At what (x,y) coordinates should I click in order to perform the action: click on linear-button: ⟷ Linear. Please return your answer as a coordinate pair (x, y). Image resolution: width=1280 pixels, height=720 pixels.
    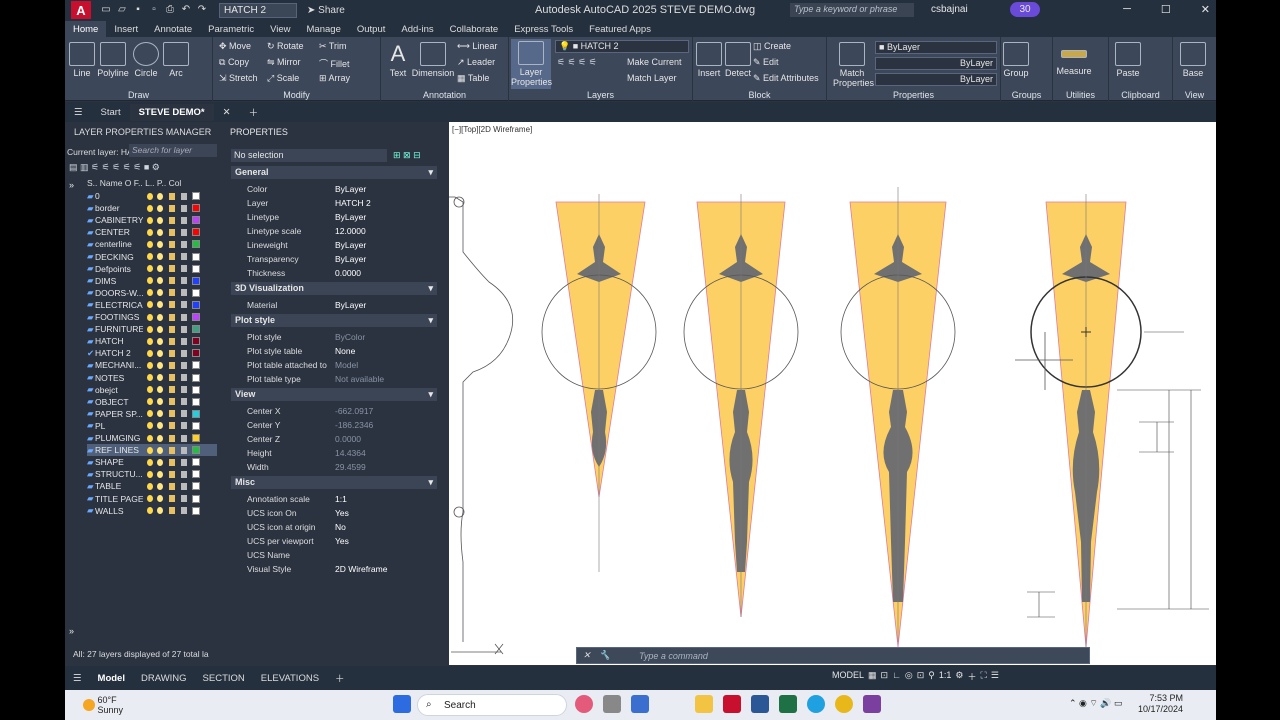
    Looking at the image, I should click on (477, 46).